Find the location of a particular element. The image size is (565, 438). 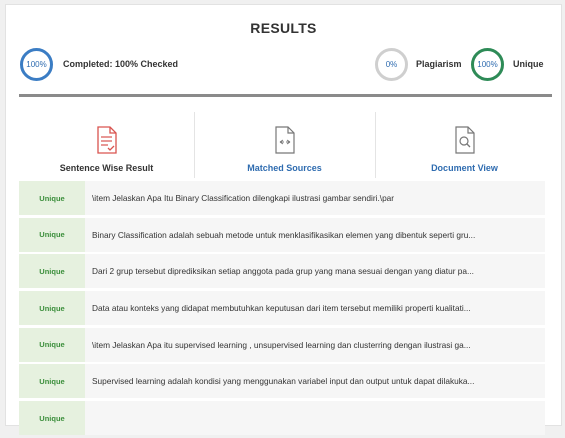

tab-label: Sentence Wise Result is located at coordinates (106, 168).